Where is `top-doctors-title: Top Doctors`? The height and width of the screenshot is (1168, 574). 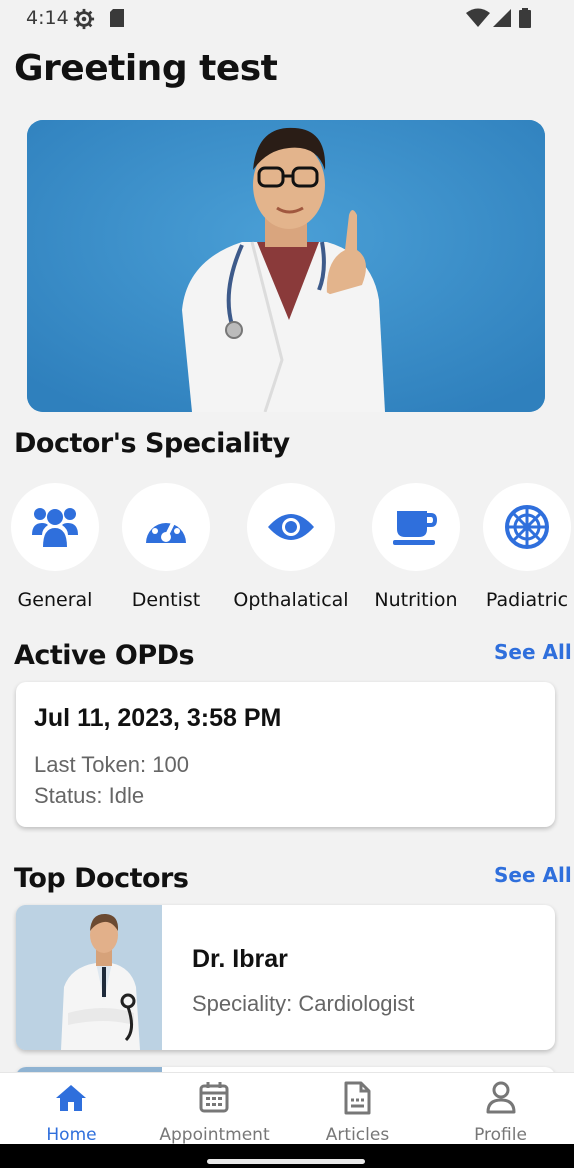
top-doctors-title: Top Doctors is located at coordinates (101, 878).